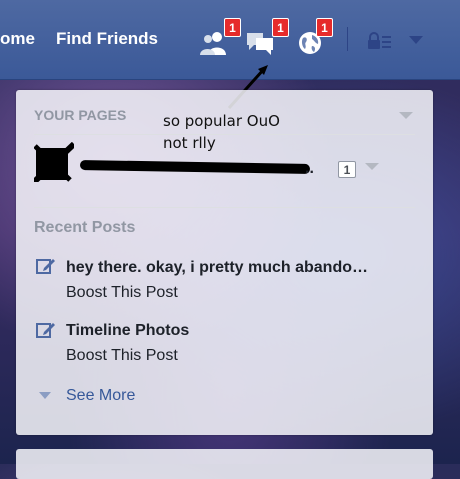 The width and height of the screenshot is (460, 479). I want to click on your-pages-chevron-icon, so click(406, 115).